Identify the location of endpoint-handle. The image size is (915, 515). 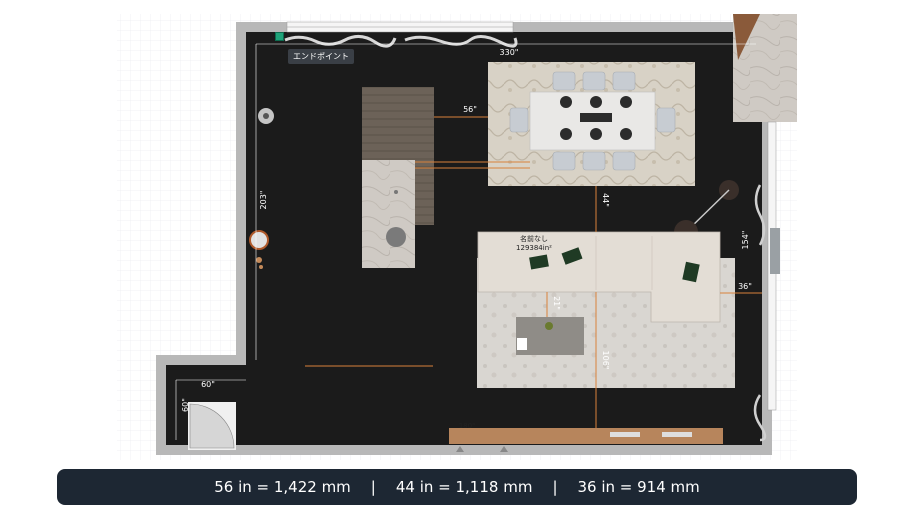
(279, 36).